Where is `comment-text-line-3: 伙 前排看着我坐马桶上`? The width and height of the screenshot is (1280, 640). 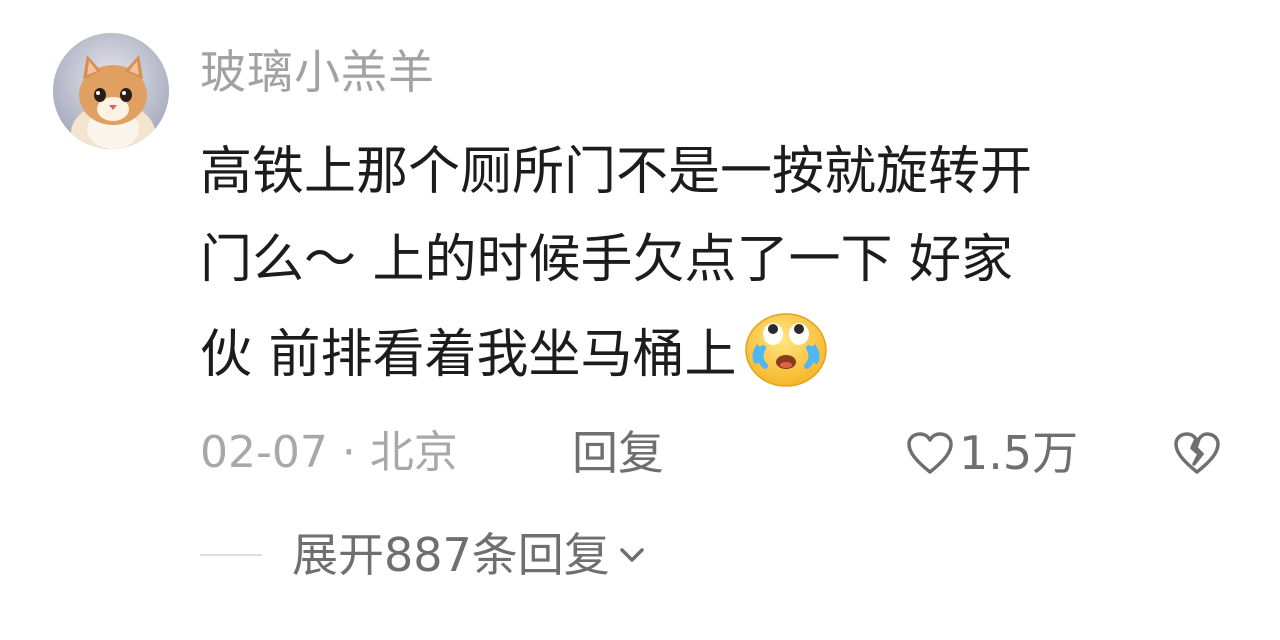 comment-text-line-3: 伙 前排看着我坐马桶上 is located at coordinates (468, 355).